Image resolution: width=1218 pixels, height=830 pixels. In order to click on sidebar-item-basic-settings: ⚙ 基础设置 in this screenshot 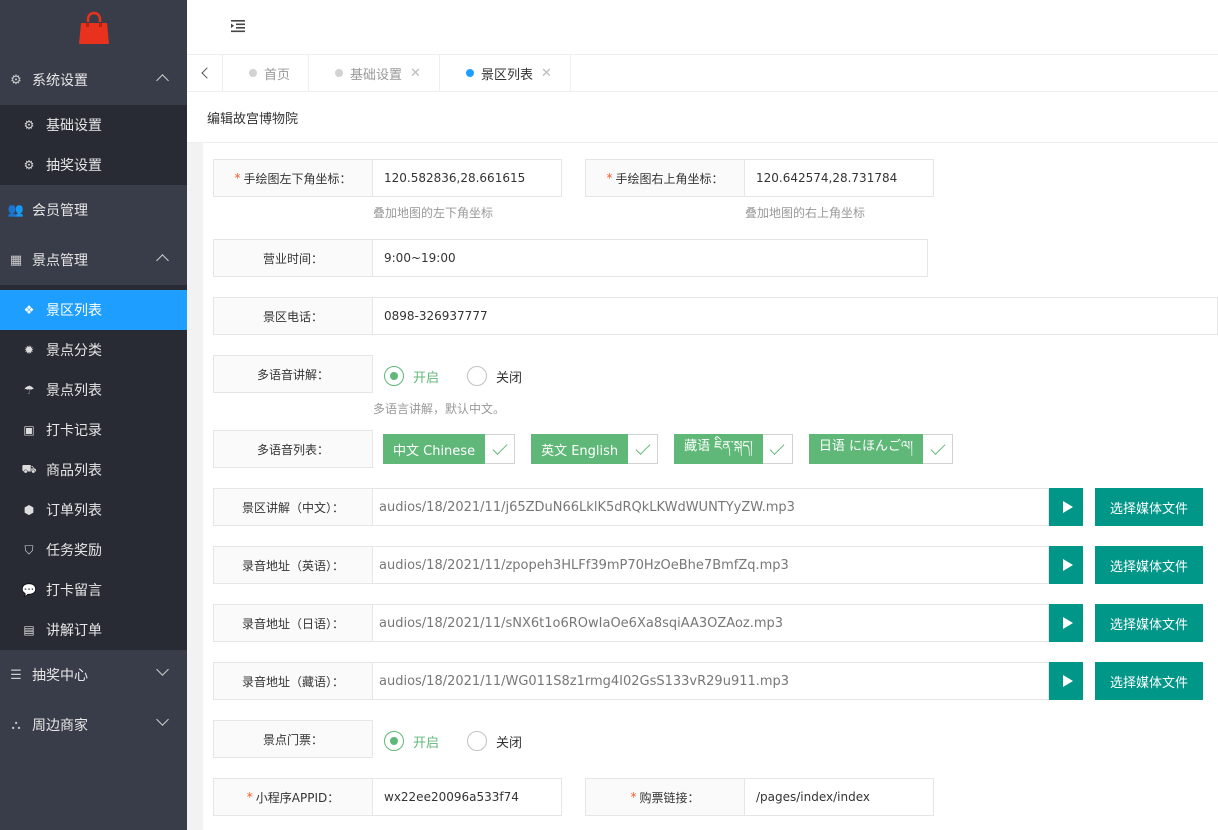, I will do `click(93, 125)`.